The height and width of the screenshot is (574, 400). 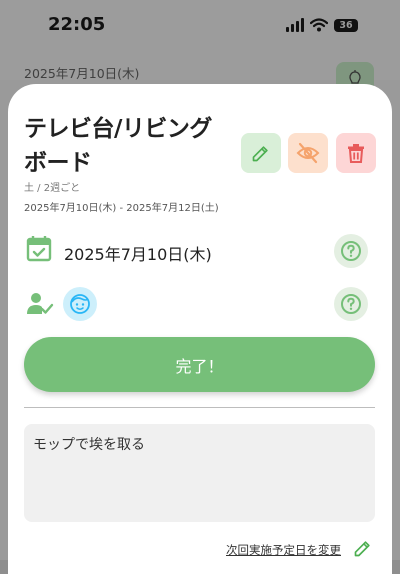 I want to click on face-icon, so click(x=80, y=304).